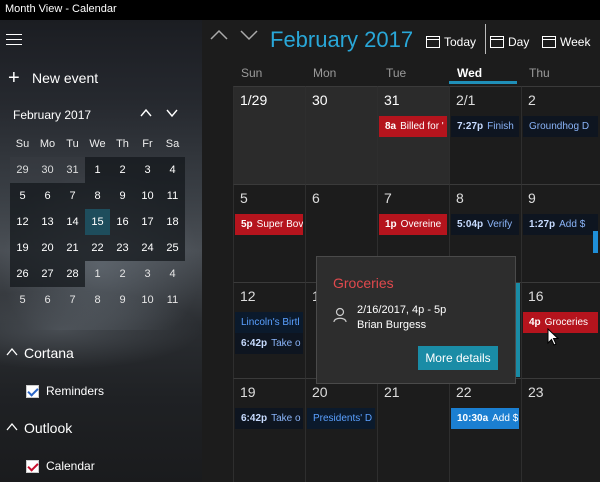 The image size is (600, 482). Describe the element at coordinates (147, 144) in the screenshot. I see `mini-weekday-label: Fr` at that location.